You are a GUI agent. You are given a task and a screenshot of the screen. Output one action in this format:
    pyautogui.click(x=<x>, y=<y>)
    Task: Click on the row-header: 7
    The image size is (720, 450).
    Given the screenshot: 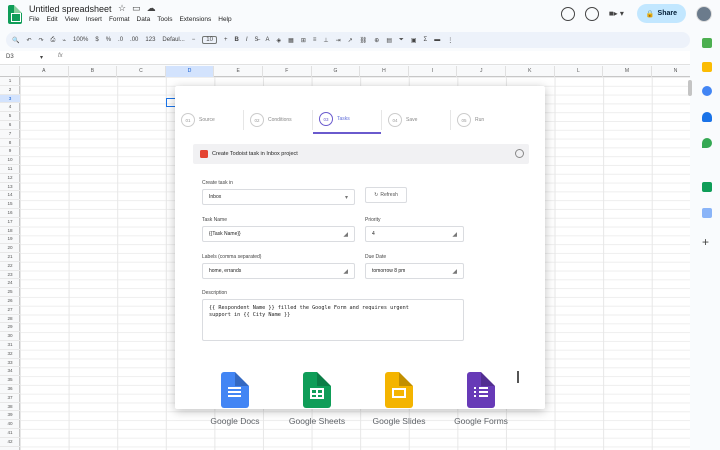 What is the action you would take?
    pyautogui.click(x=10, y=134)
    